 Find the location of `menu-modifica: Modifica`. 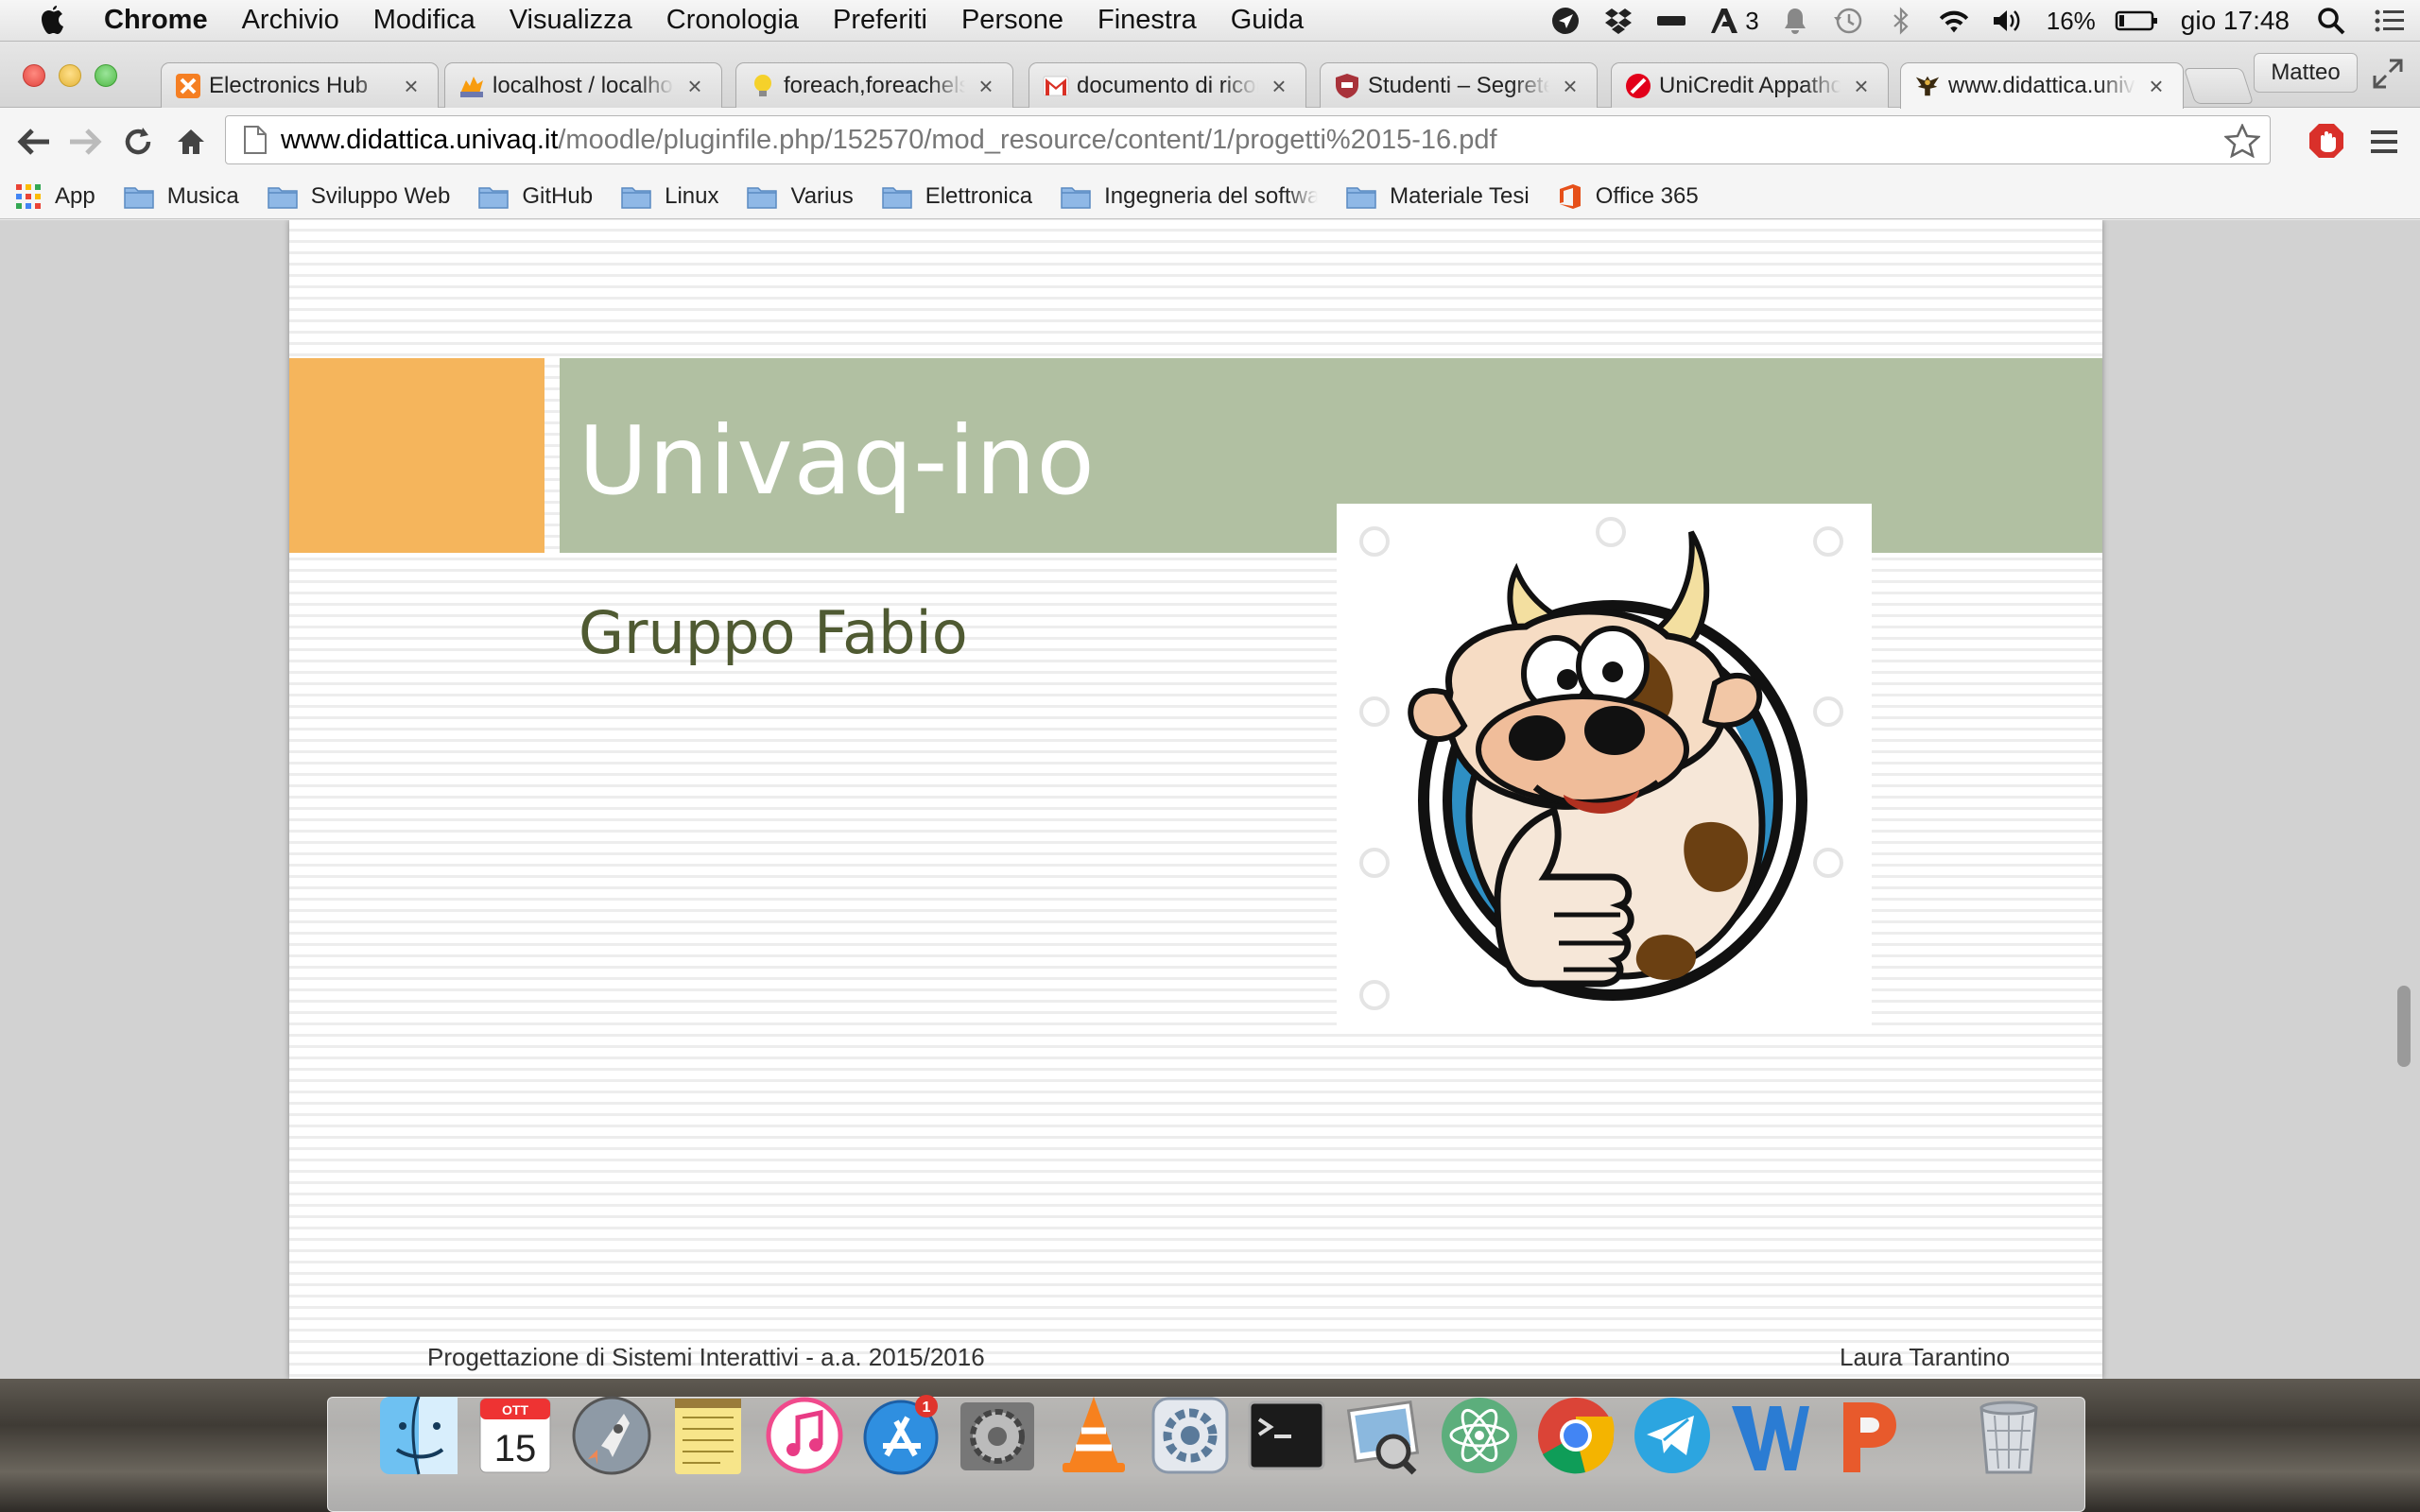

menu-modifica: Modifica is located at coordinates (424, 20).